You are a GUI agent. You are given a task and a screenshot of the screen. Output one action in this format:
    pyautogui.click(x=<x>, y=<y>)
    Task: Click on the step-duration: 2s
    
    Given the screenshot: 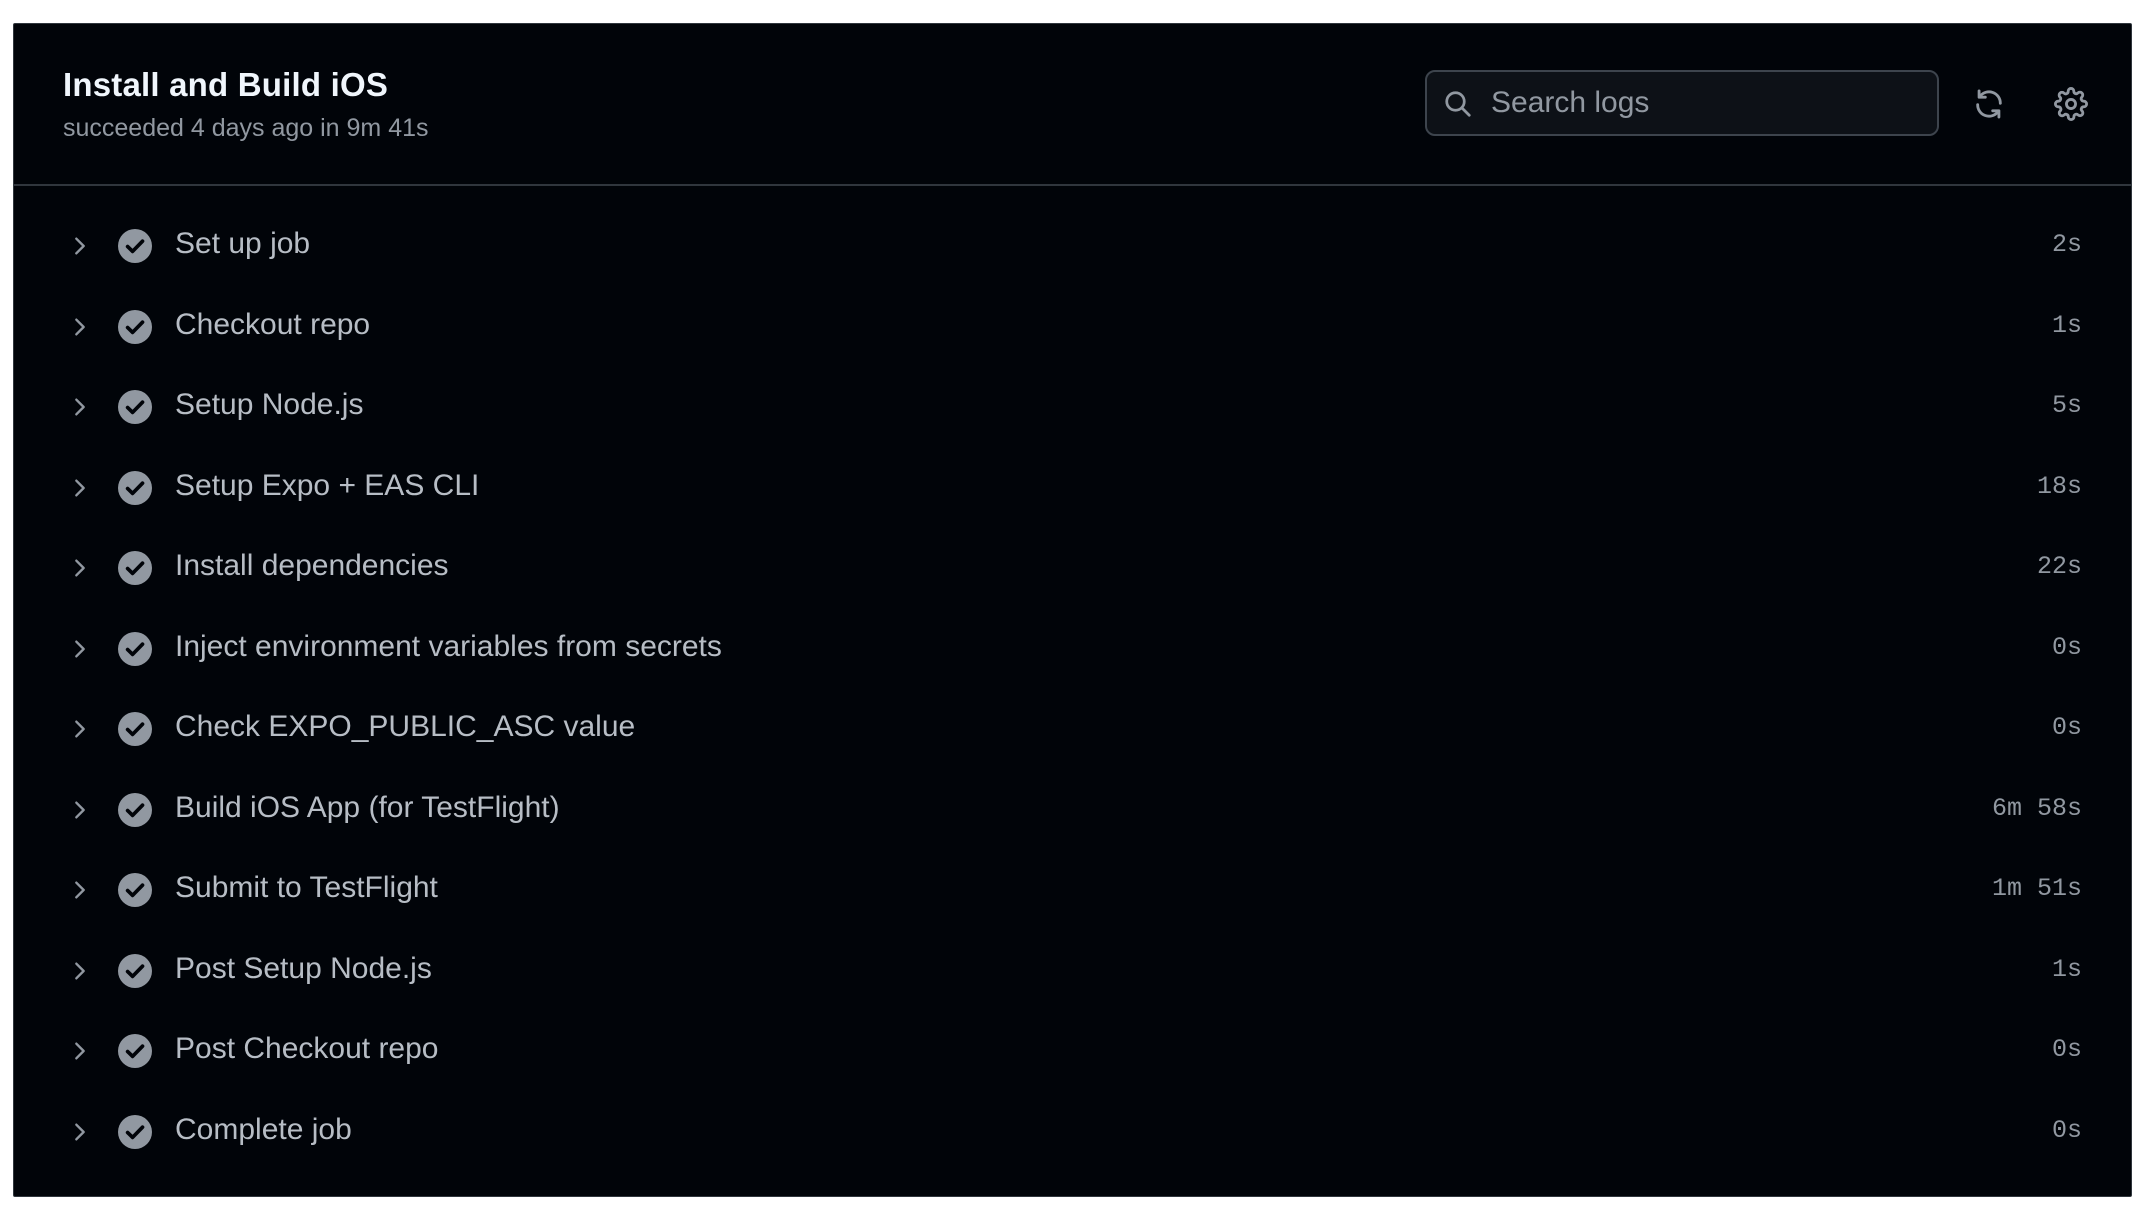 What is the action you would take?
    pyautogui.click(x=2066, y=244)
    